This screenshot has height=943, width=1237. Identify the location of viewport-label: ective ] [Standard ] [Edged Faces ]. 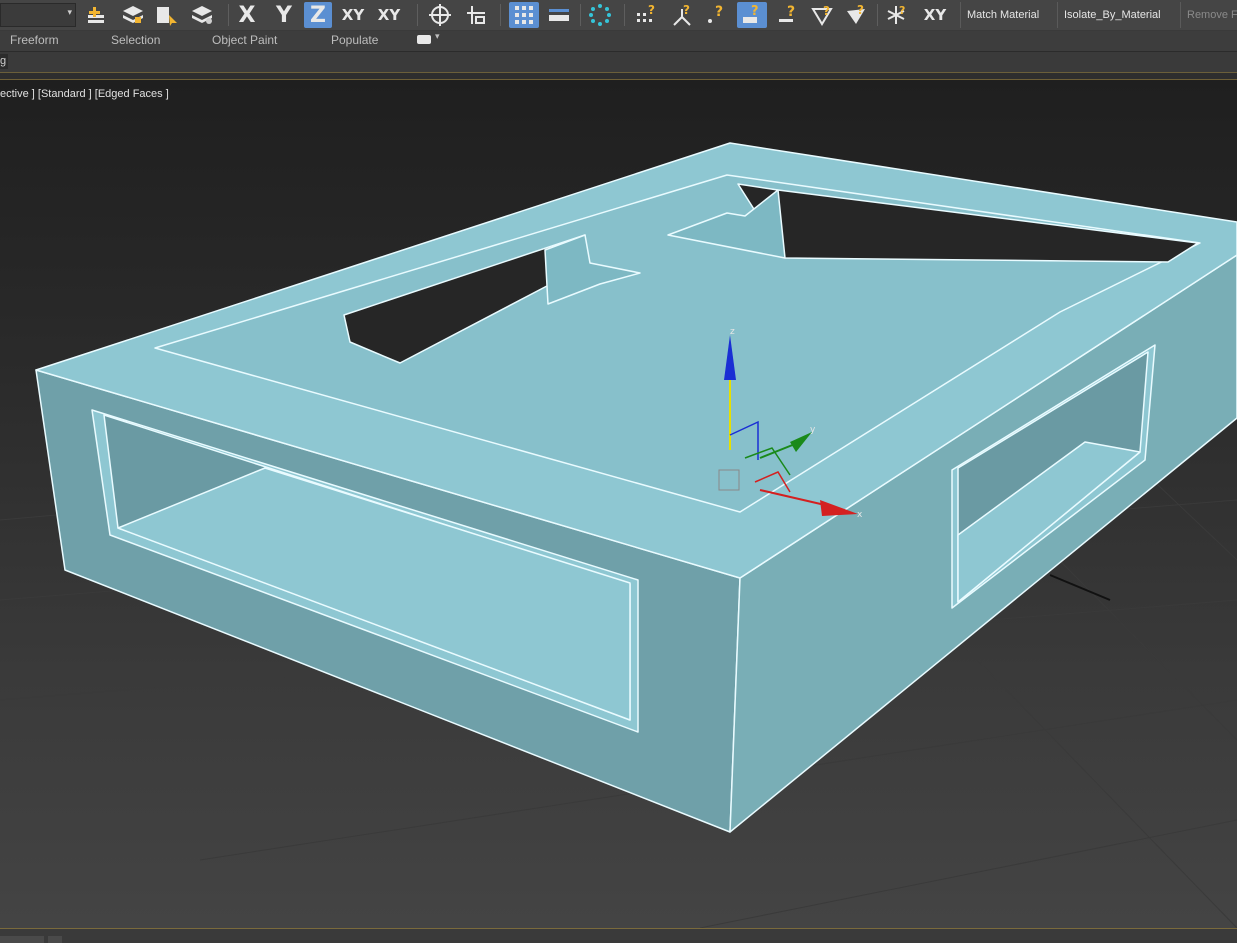
(84, 94).